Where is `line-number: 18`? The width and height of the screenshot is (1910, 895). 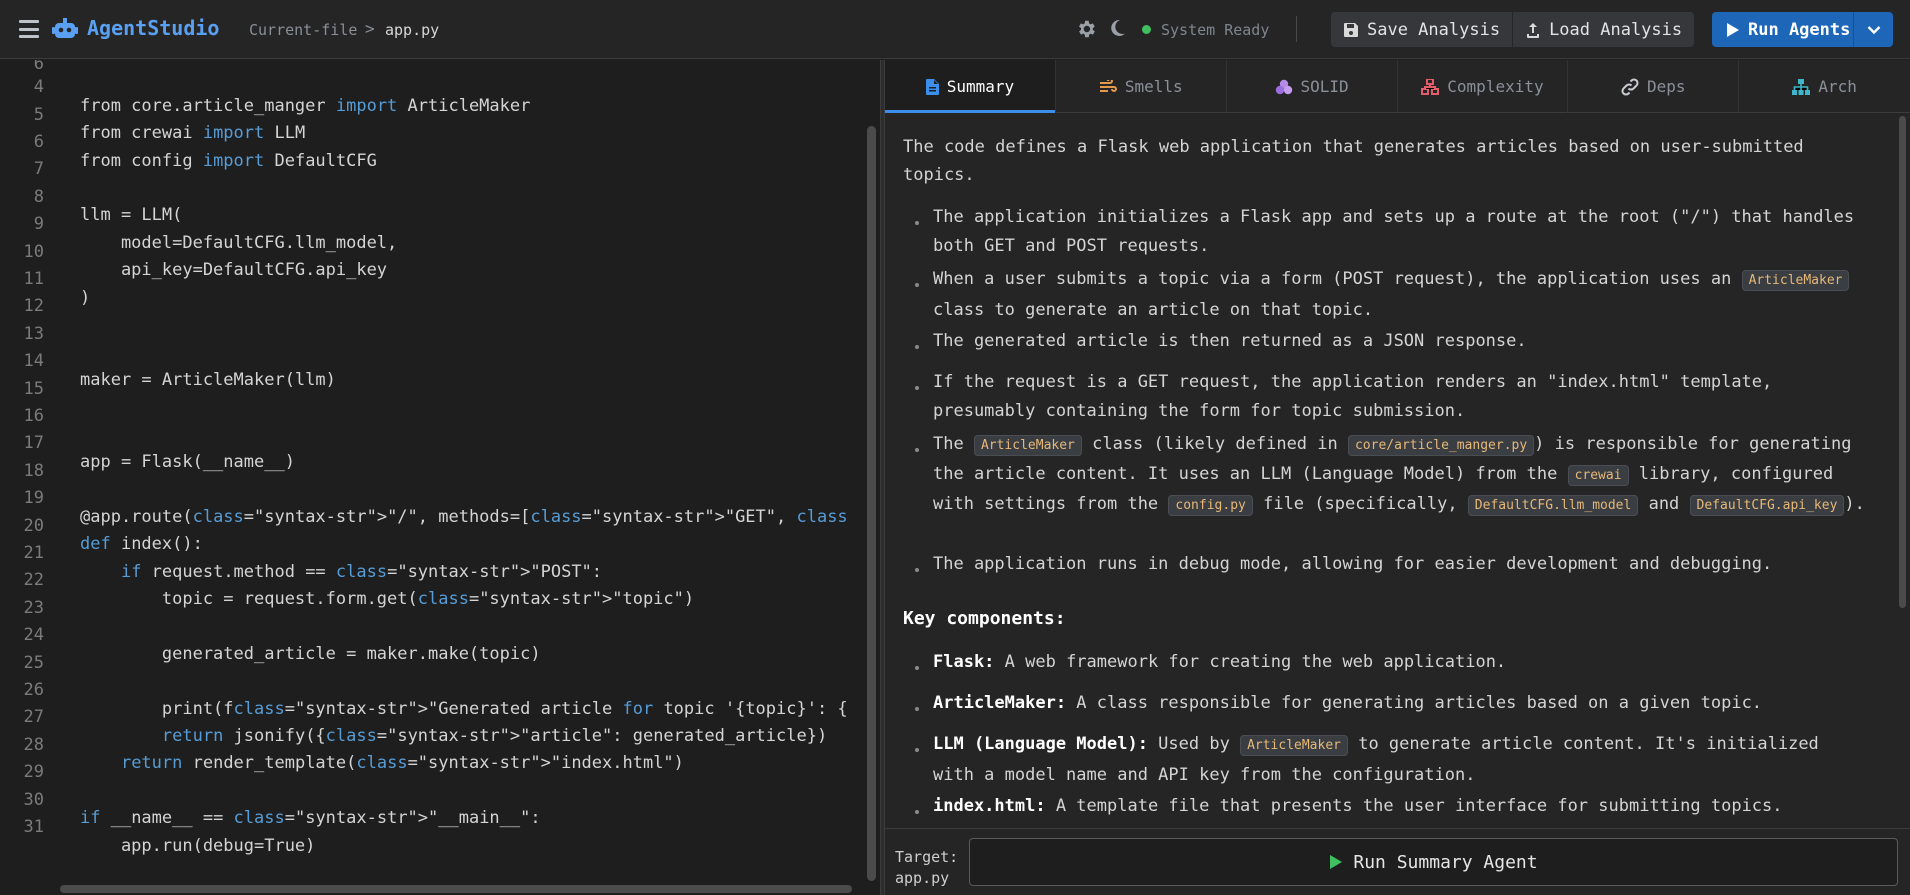
line-number: 18 is located at coordinates (33, 471).